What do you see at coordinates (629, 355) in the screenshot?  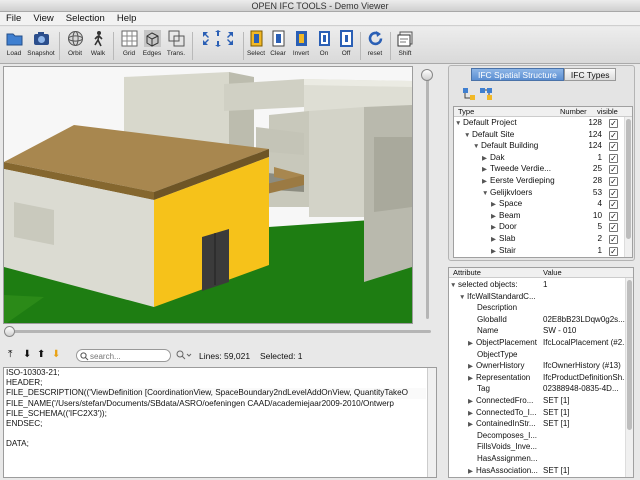 I see `attribute-scrollbar-thumb` at bounding box center [629, 355].